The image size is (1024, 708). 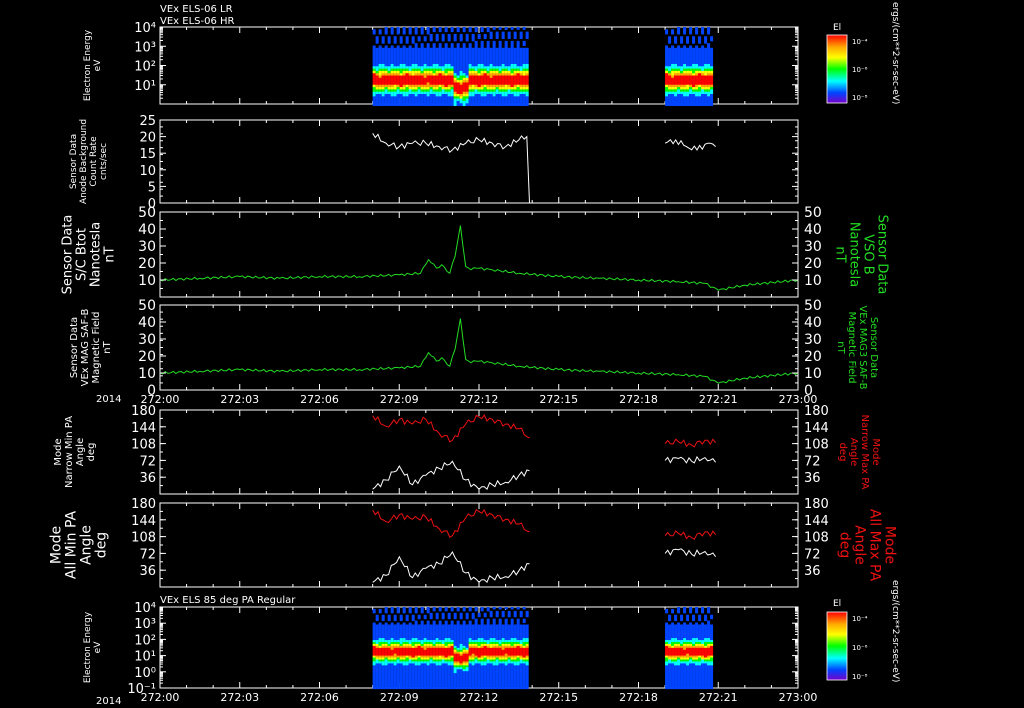 What do you see at coordinates (479, 347) in the screenshot?
I see `panel-4-frame` at bounding box center [479, 347].